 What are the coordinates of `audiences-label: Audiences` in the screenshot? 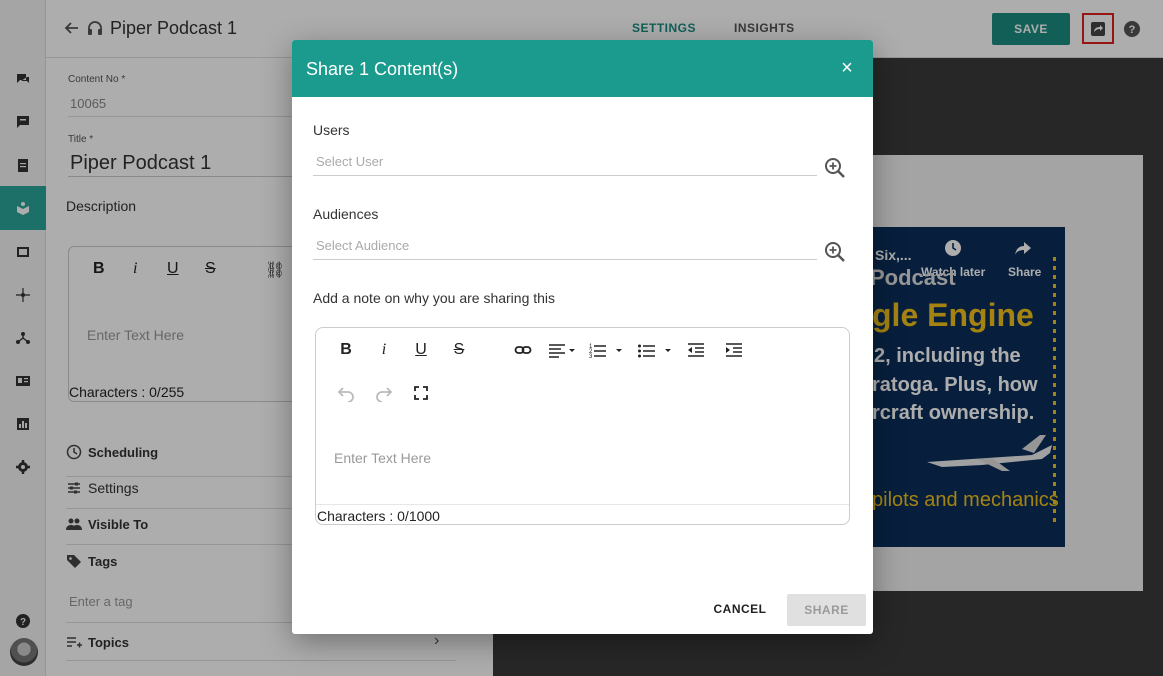 It's located at (346, 214).